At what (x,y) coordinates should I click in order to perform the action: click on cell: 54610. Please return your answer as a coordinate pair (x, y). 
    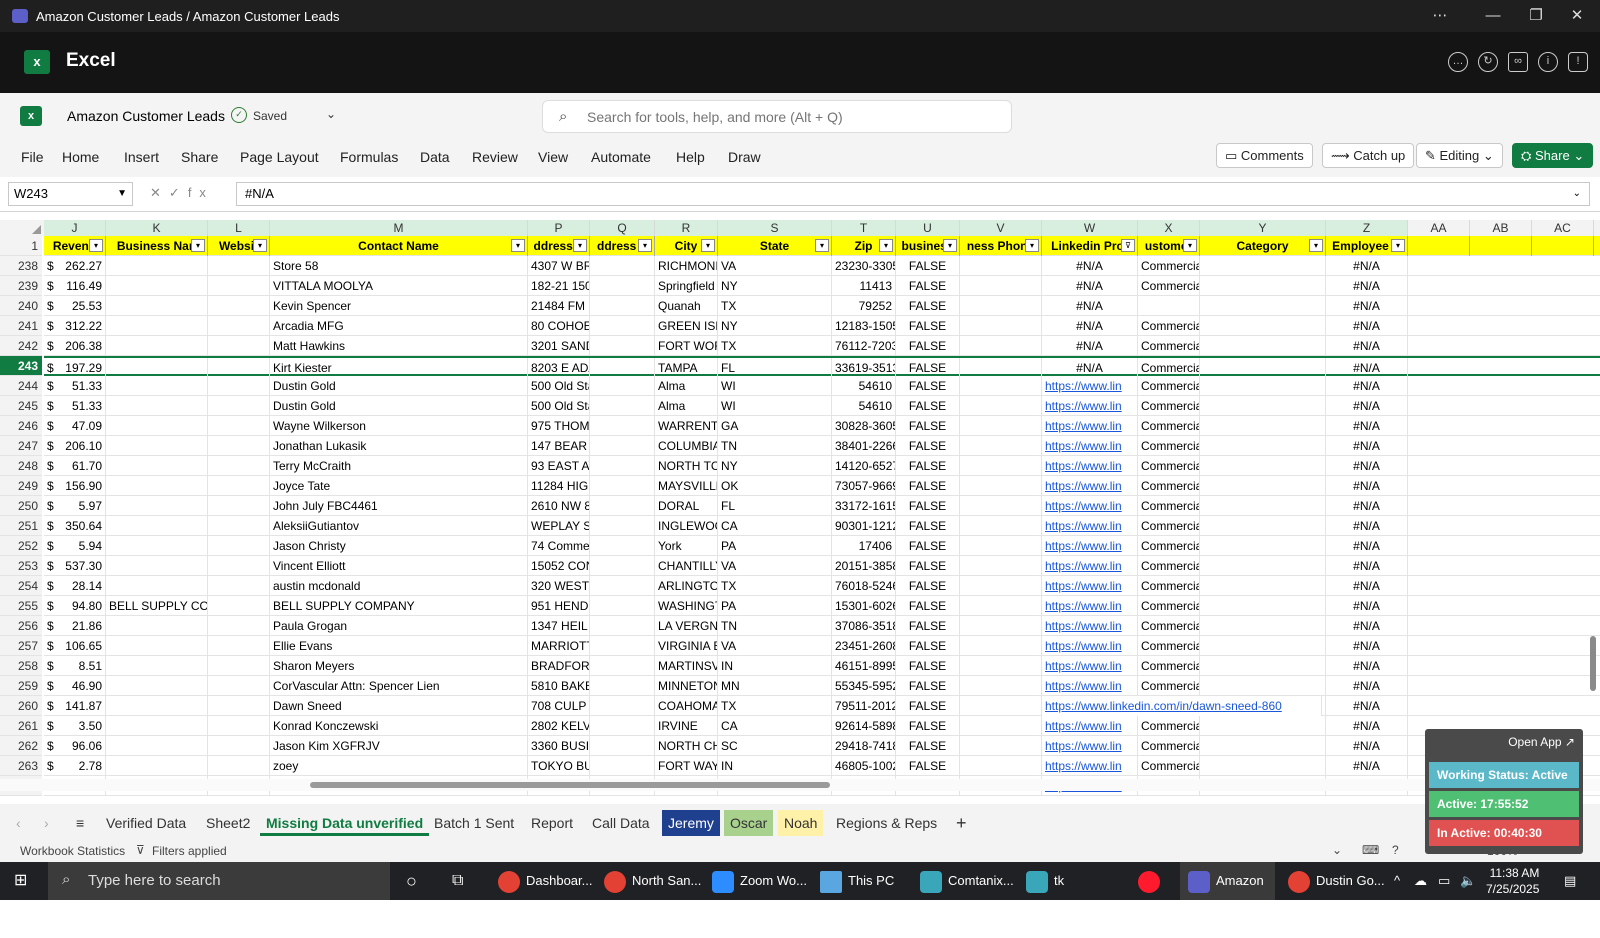
    Looking at the image, I should click on (864, 406).